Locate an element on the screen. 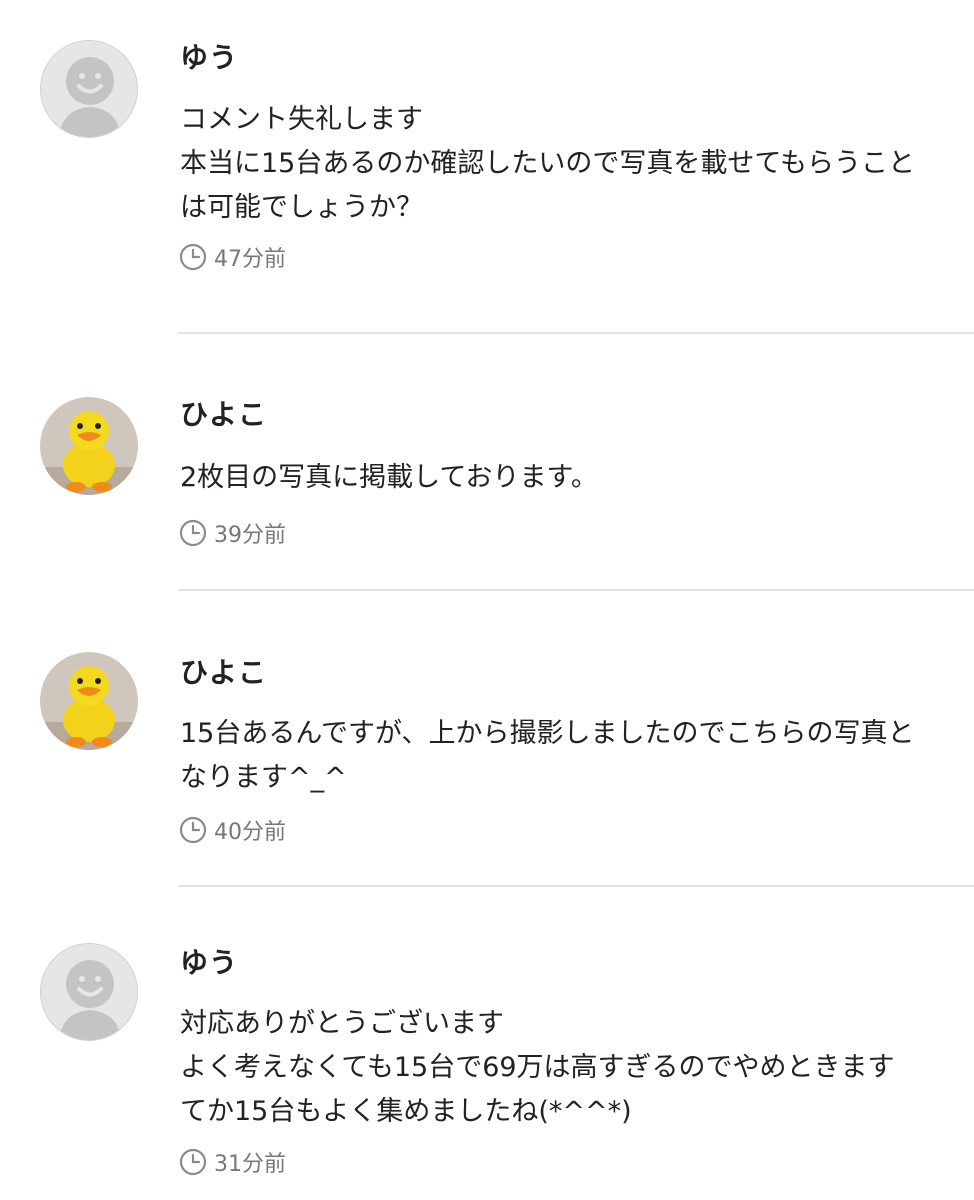  comment-time-text: 31分前 is located at coordinates (250, 1164).